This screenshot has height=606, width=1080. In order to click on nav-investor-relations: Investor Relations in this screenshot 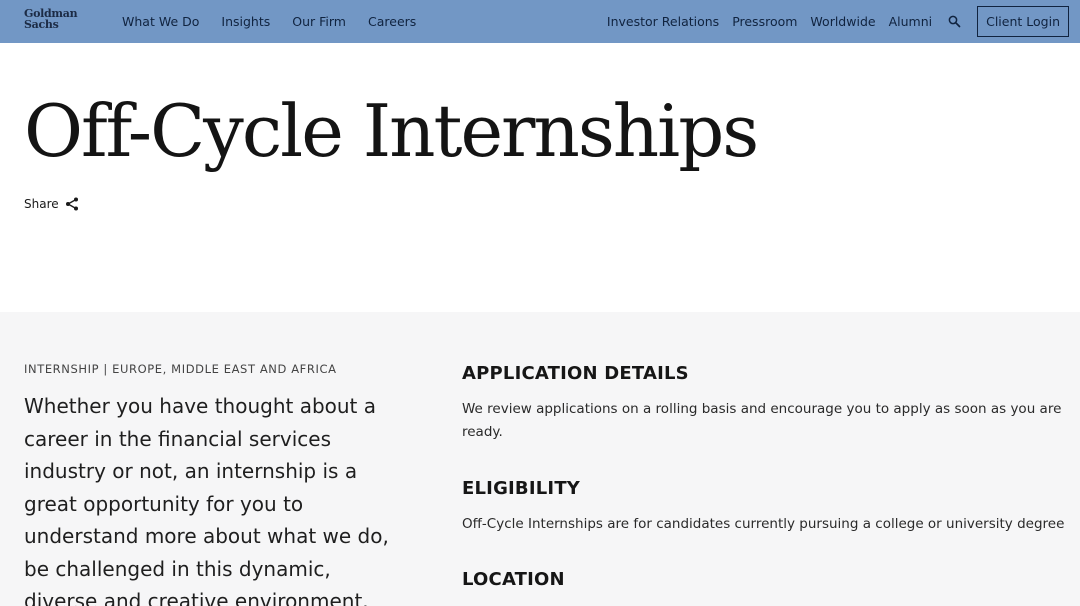, I will do `click(663, 21)`.